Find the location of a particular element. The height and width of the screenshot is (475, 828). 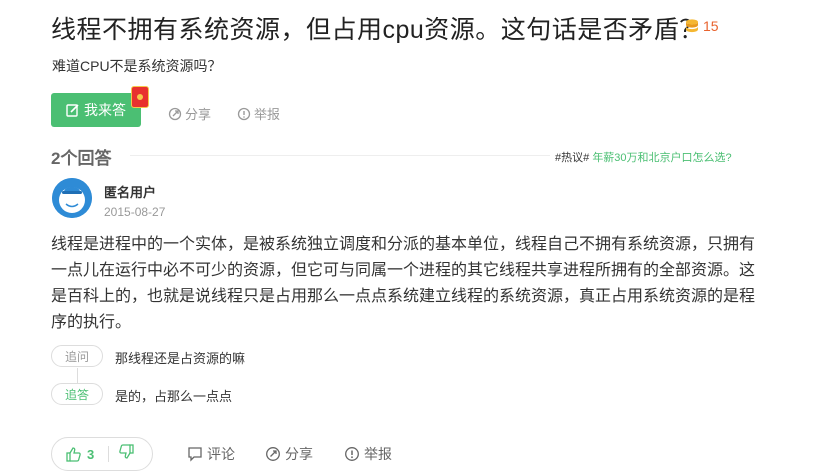

upvote-button: 3 is located at coordinates (80, 454).